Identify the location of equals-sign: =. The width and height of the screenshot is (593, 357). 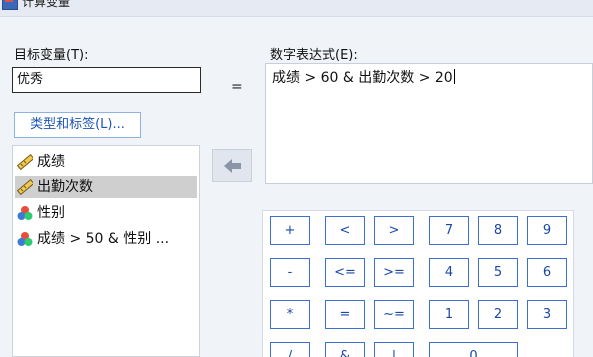
(237, 87).